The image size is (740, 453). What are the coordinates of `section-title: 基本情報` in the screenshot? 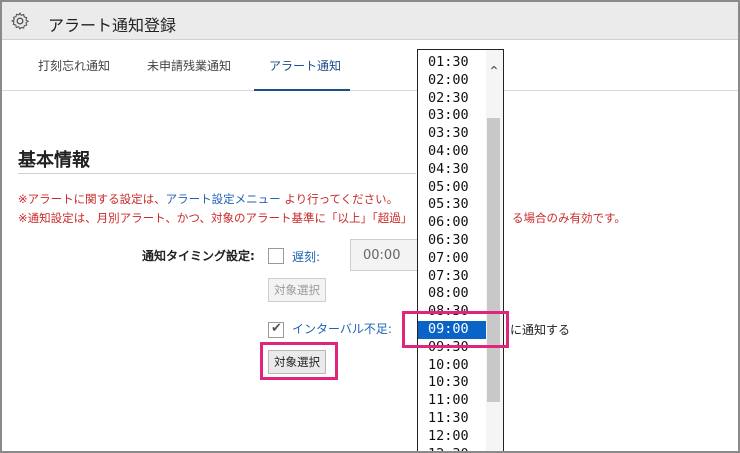 It's located at (54, 160).